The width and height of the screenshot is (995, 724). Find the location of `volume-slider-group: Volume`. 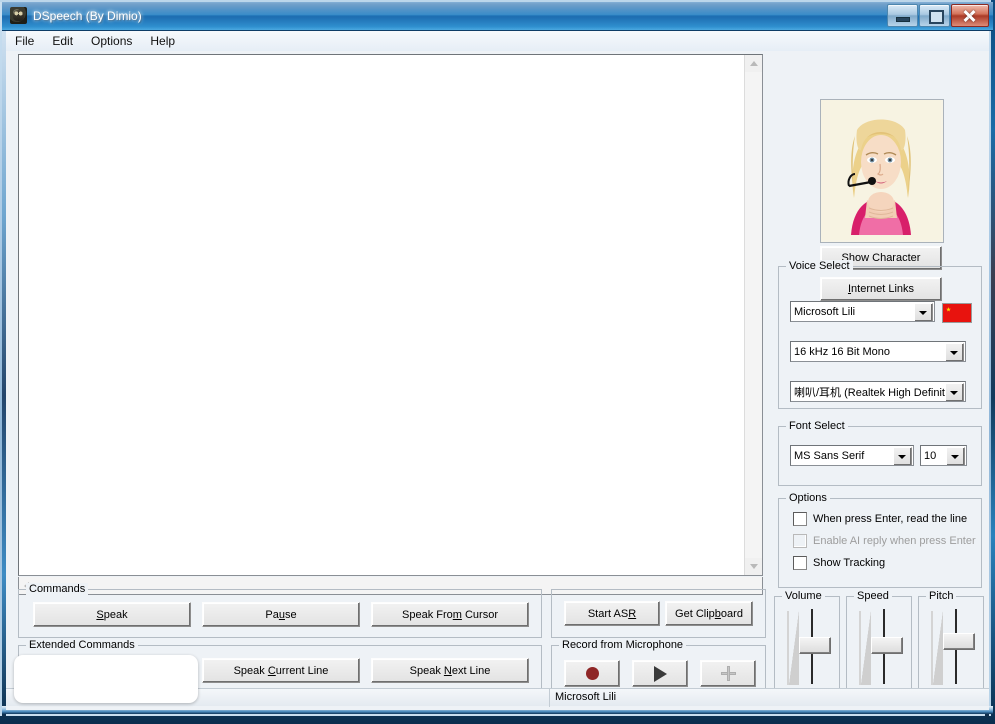

volume-slider-group: Volume is located at coordinates (807, 642).